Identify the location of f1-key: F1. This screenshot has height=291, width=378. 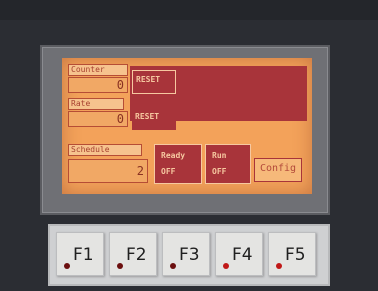
(80, 254).